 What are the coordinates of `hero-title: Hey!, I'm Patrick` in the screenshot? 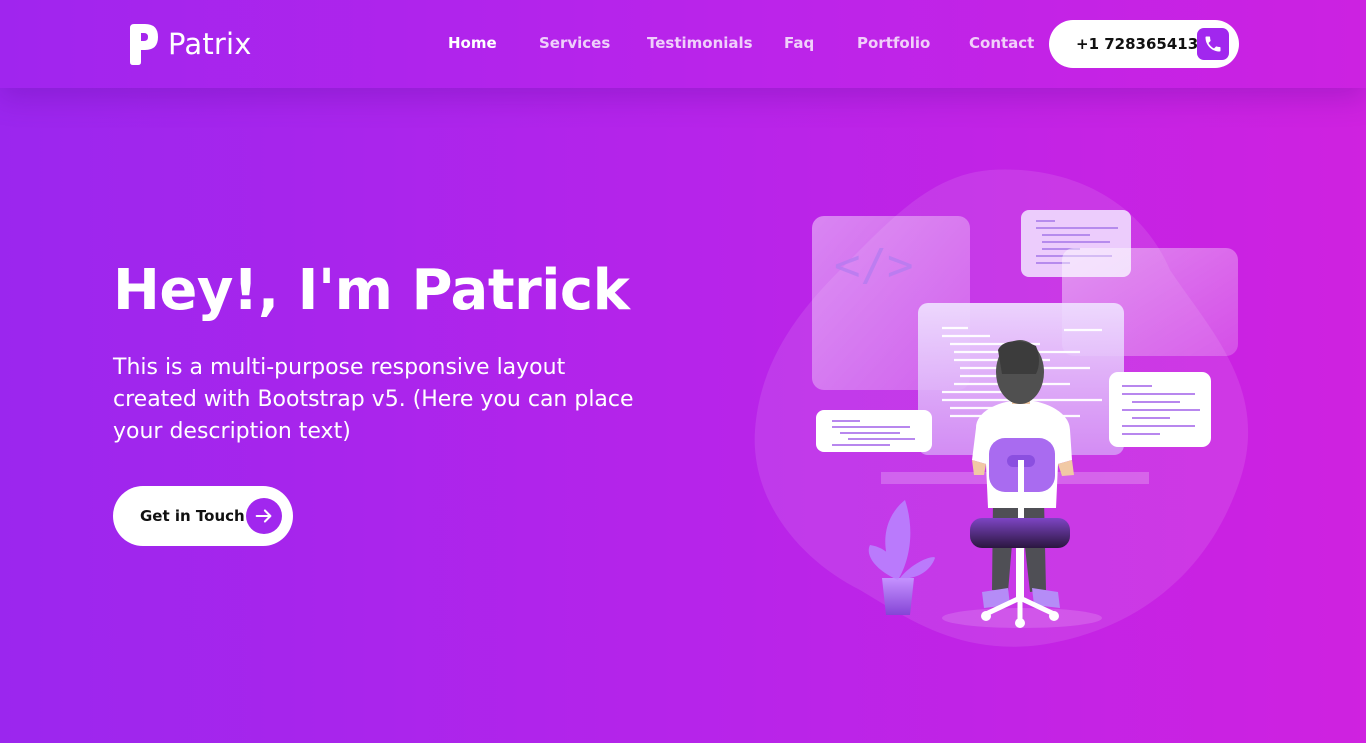 It's located at (371, 290).